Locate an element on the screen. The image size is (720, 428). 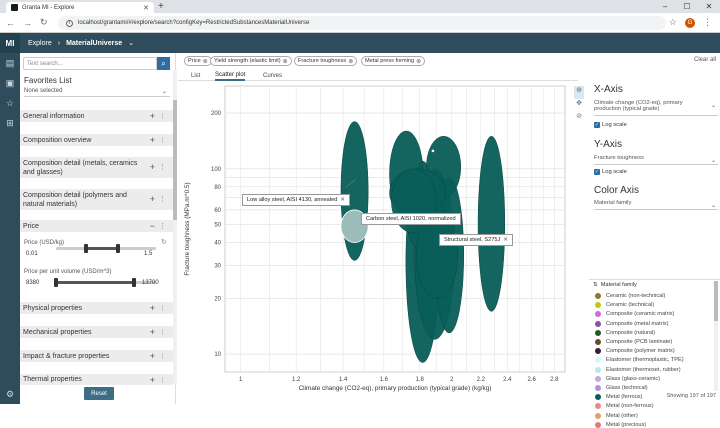
legend-item: Elastomer (thermoplastic, TPE) is located at coordinates (639, 360).